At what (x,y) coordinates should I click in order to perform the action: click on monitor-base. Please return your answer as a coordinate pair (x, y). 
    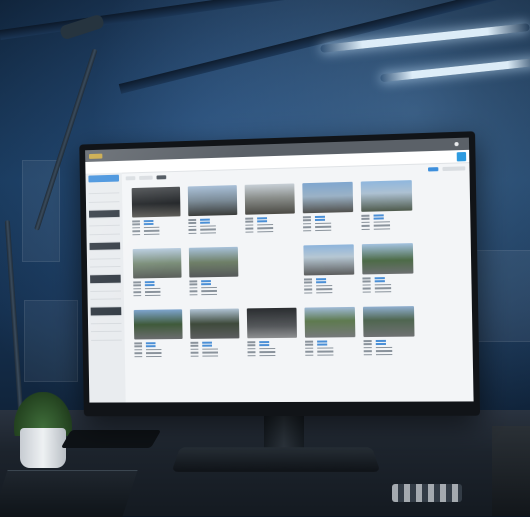
    Looking at the image, I should click on (276, 459).